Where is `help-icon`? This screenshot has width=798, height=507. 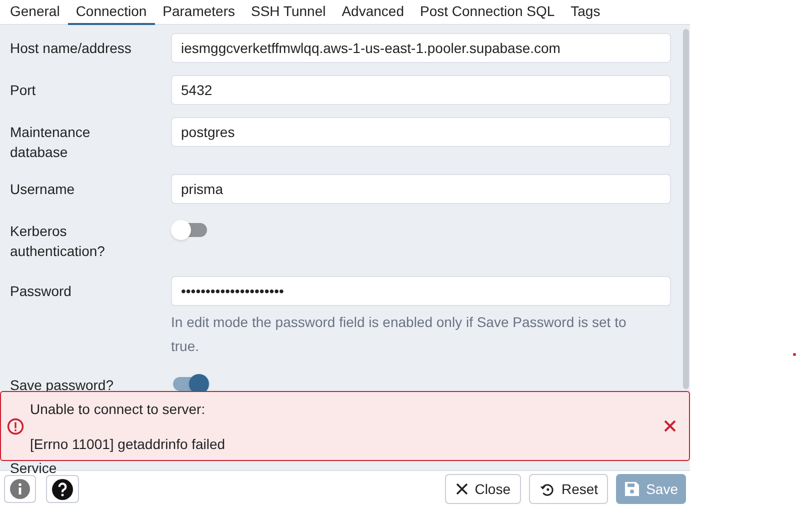 help-icon is located at coordinates (62, 489).